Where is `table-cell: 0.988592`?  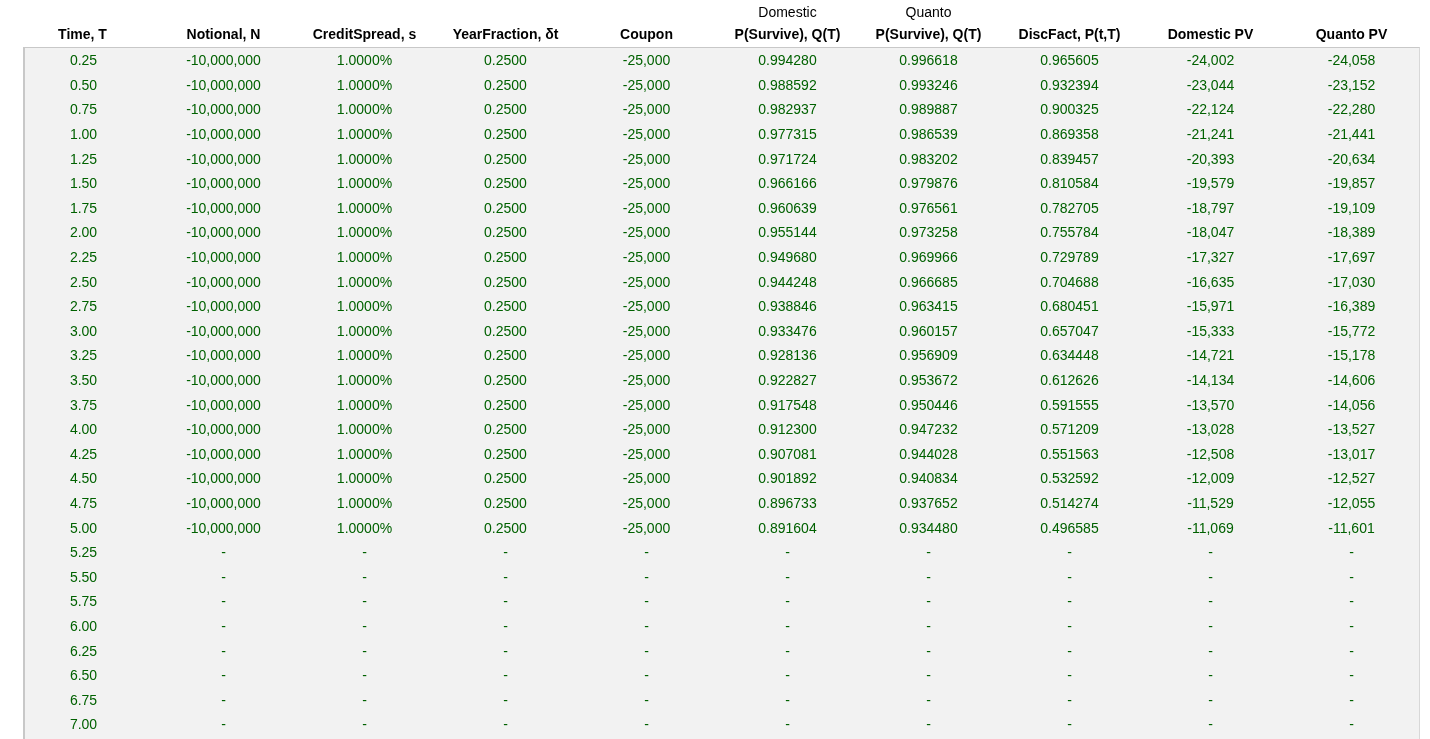 table-cell: 0.988592 is located at coordinates (787, 84).